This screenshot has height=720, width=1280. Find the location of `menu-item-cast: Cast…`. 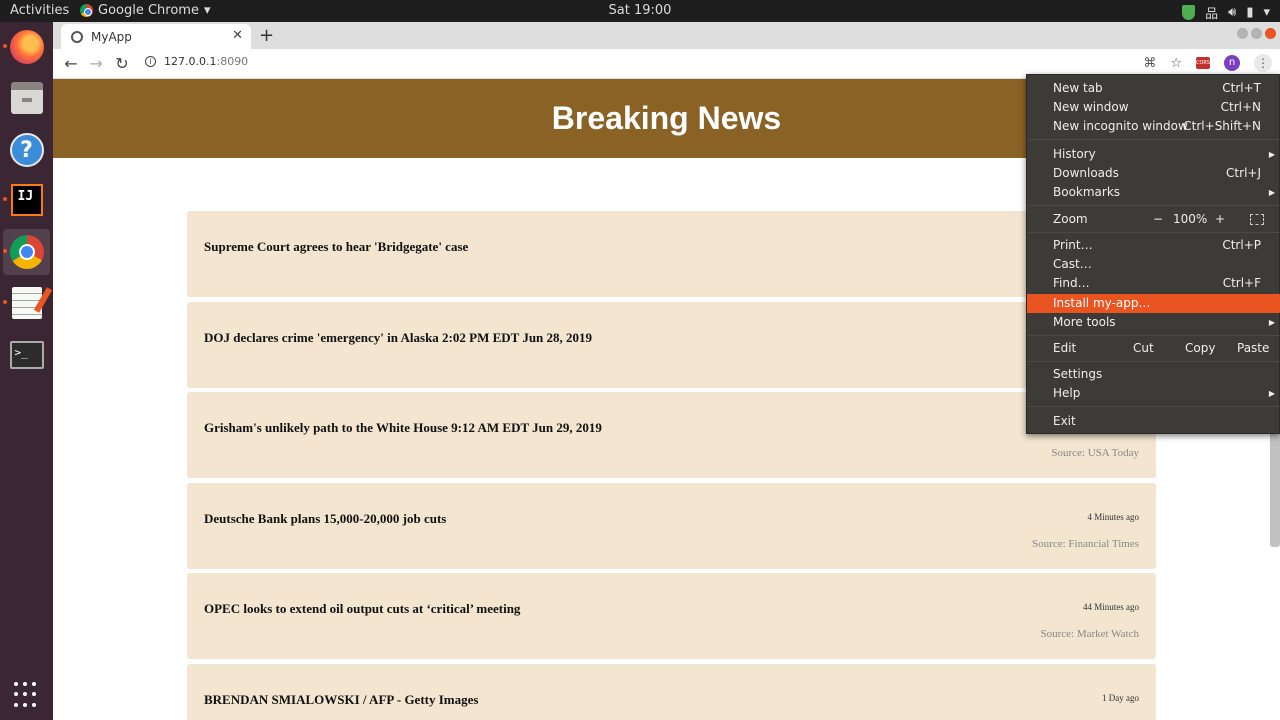

menu-item-cast: Cast… is located at coordinates (1153, 264).